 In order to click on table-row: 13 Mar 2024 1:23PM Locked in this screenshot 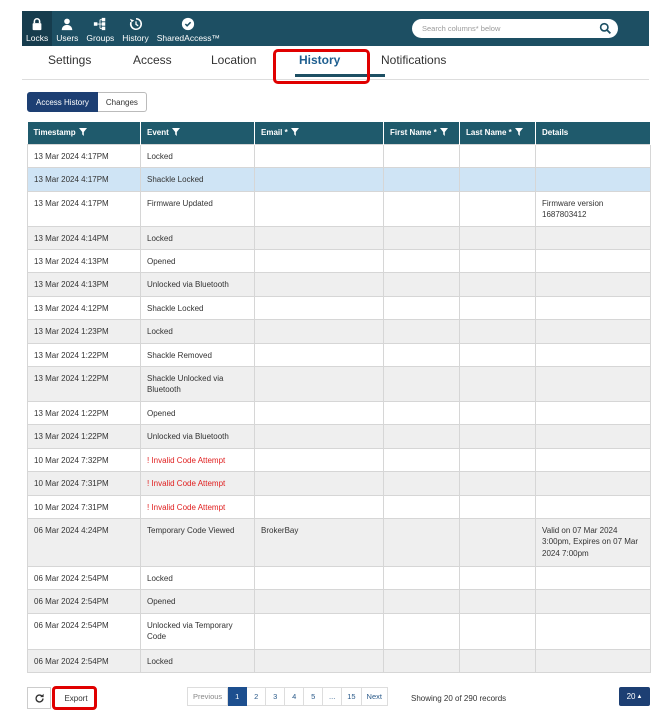, I will do `click(339, 331)`.